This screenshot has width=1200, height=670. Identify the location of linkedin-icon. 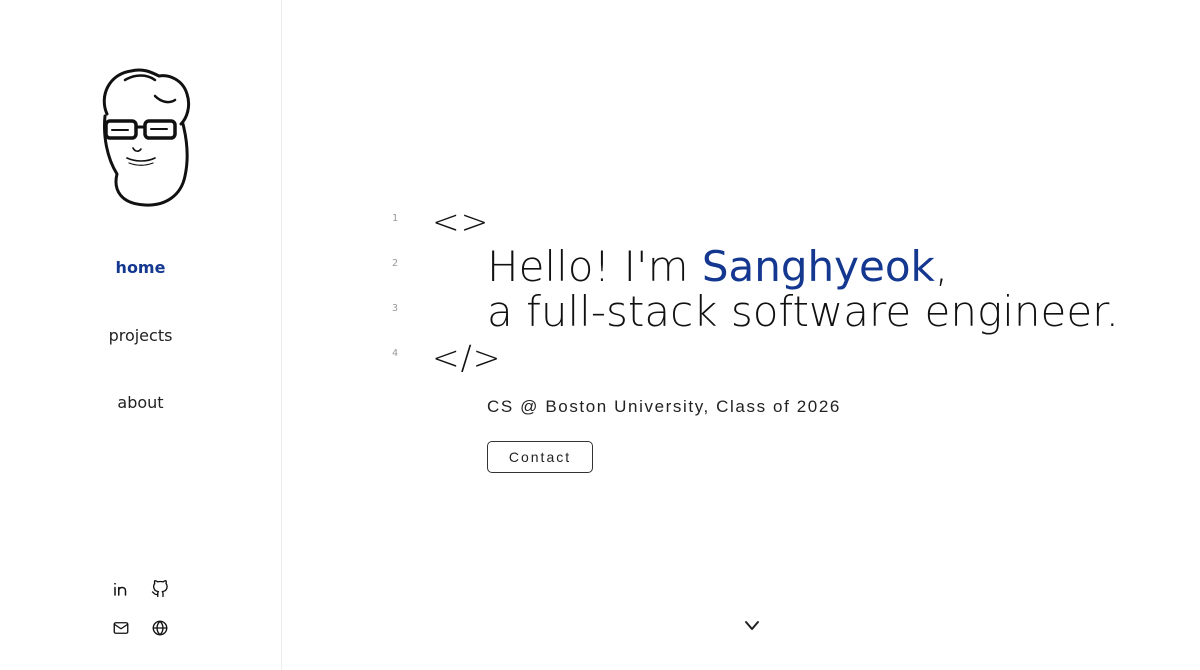
(121, 589).